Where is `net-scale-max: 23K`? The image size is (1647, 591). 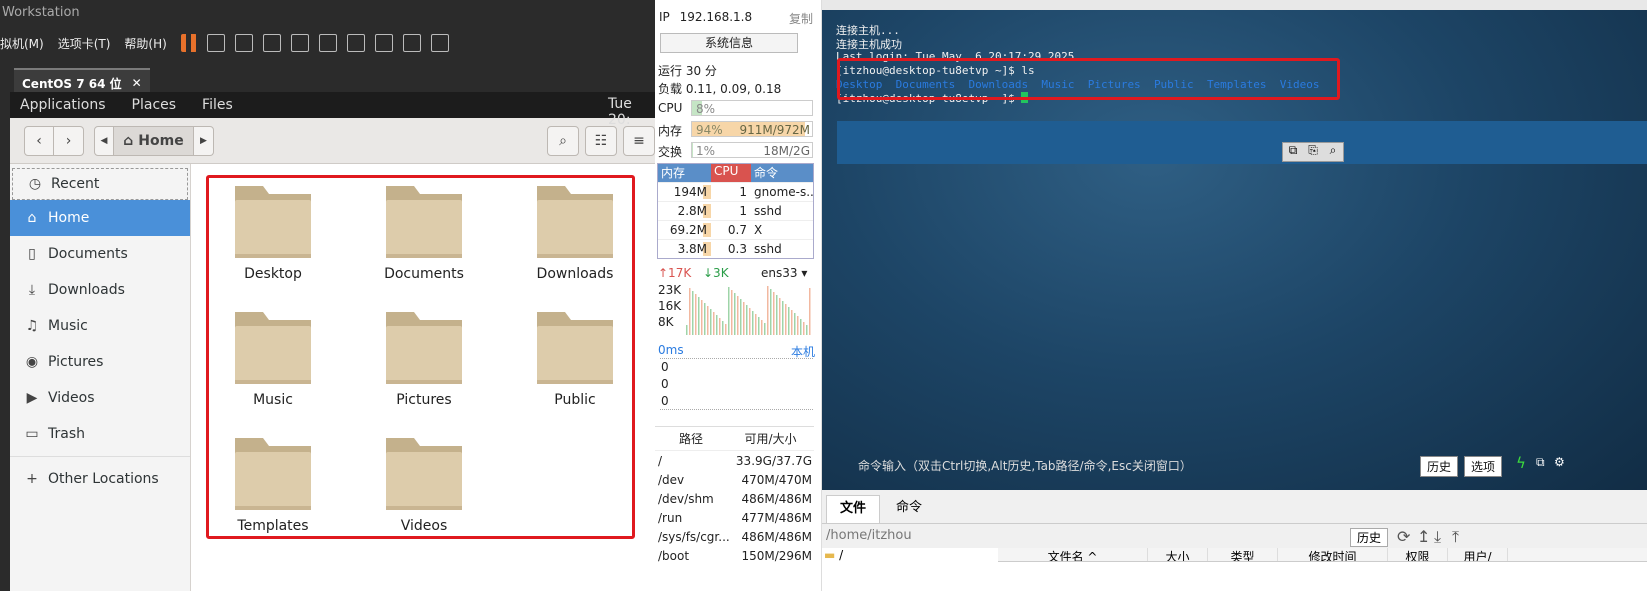
net-scale-max: 23K is located at coordinates (670, 290).